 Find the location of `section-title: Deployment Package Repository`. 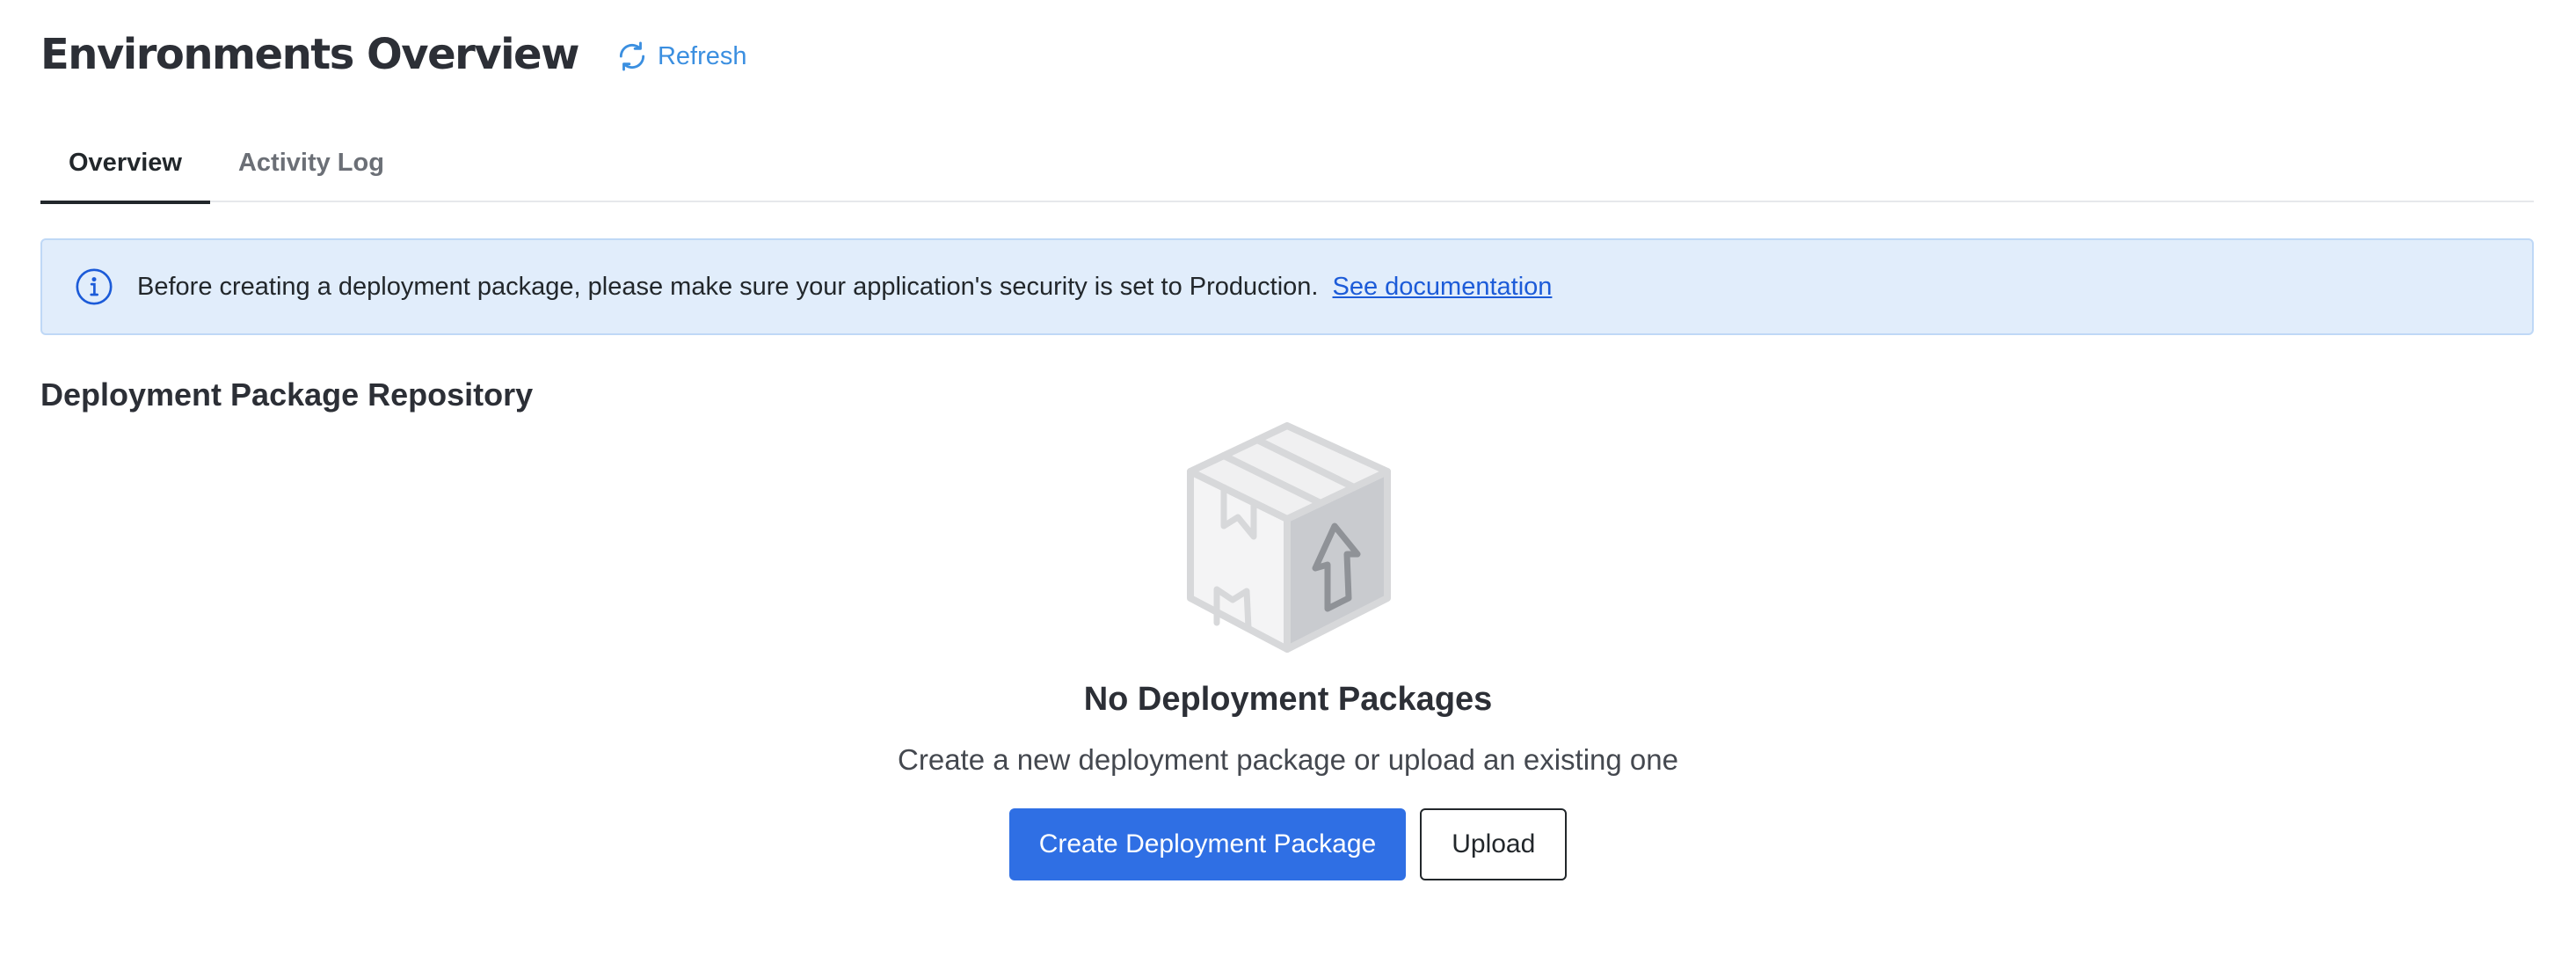

section-title: Deployment Package Repository is located at coordinates (287, 395).